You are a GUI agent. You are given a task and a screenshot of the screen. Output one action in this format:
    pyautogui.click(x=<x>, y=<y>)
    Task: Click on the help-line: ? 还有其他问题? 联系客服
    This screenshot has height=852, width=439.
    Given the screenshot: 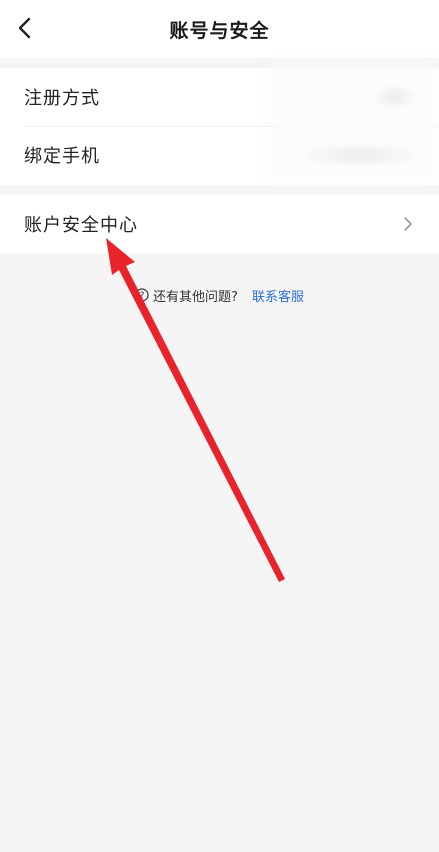 What is the action you would take?
    pyautogui.click(x=219, y=295)
    